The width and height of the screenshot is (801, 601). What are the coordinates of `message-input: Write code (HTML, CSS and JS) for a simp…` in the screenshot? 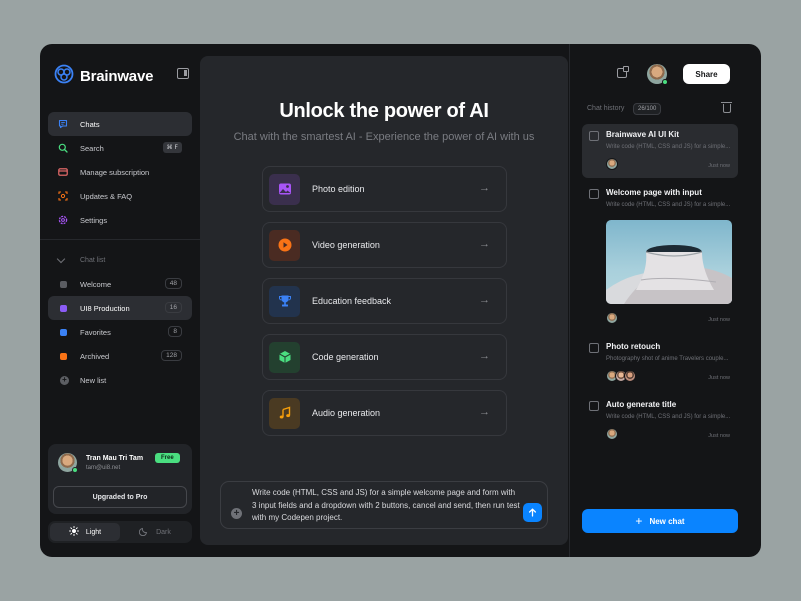 It's located at (386, 506).